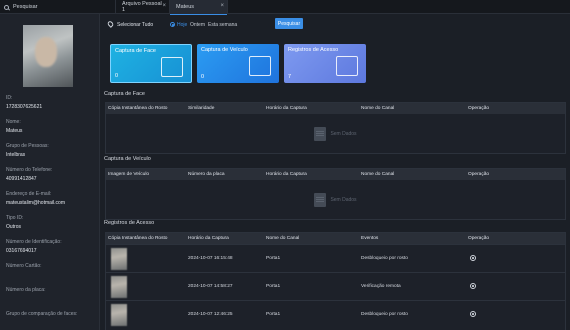 The width and height of the screenshot is (570, 330). Describe the element at coordinates (6, 7) in the screenshot. I see `search-icon` at that location.